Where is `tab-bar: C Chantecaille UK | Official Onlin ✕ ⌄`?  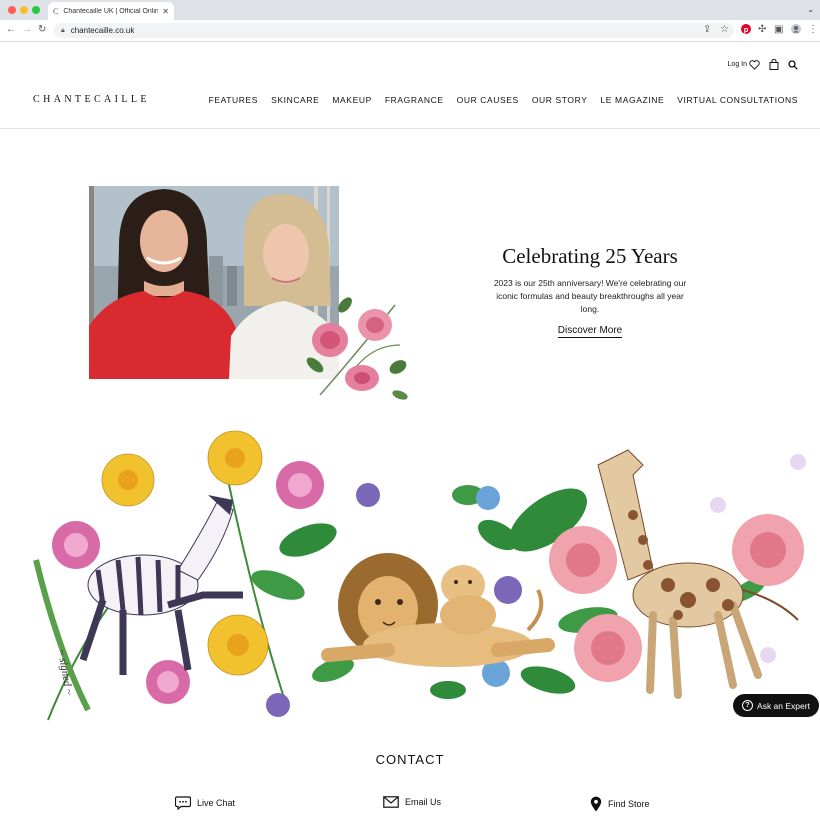
tab-bar: C Chantecaille UK | Official Onlin ✕ ⌄ is located at coordinates (410, 10).